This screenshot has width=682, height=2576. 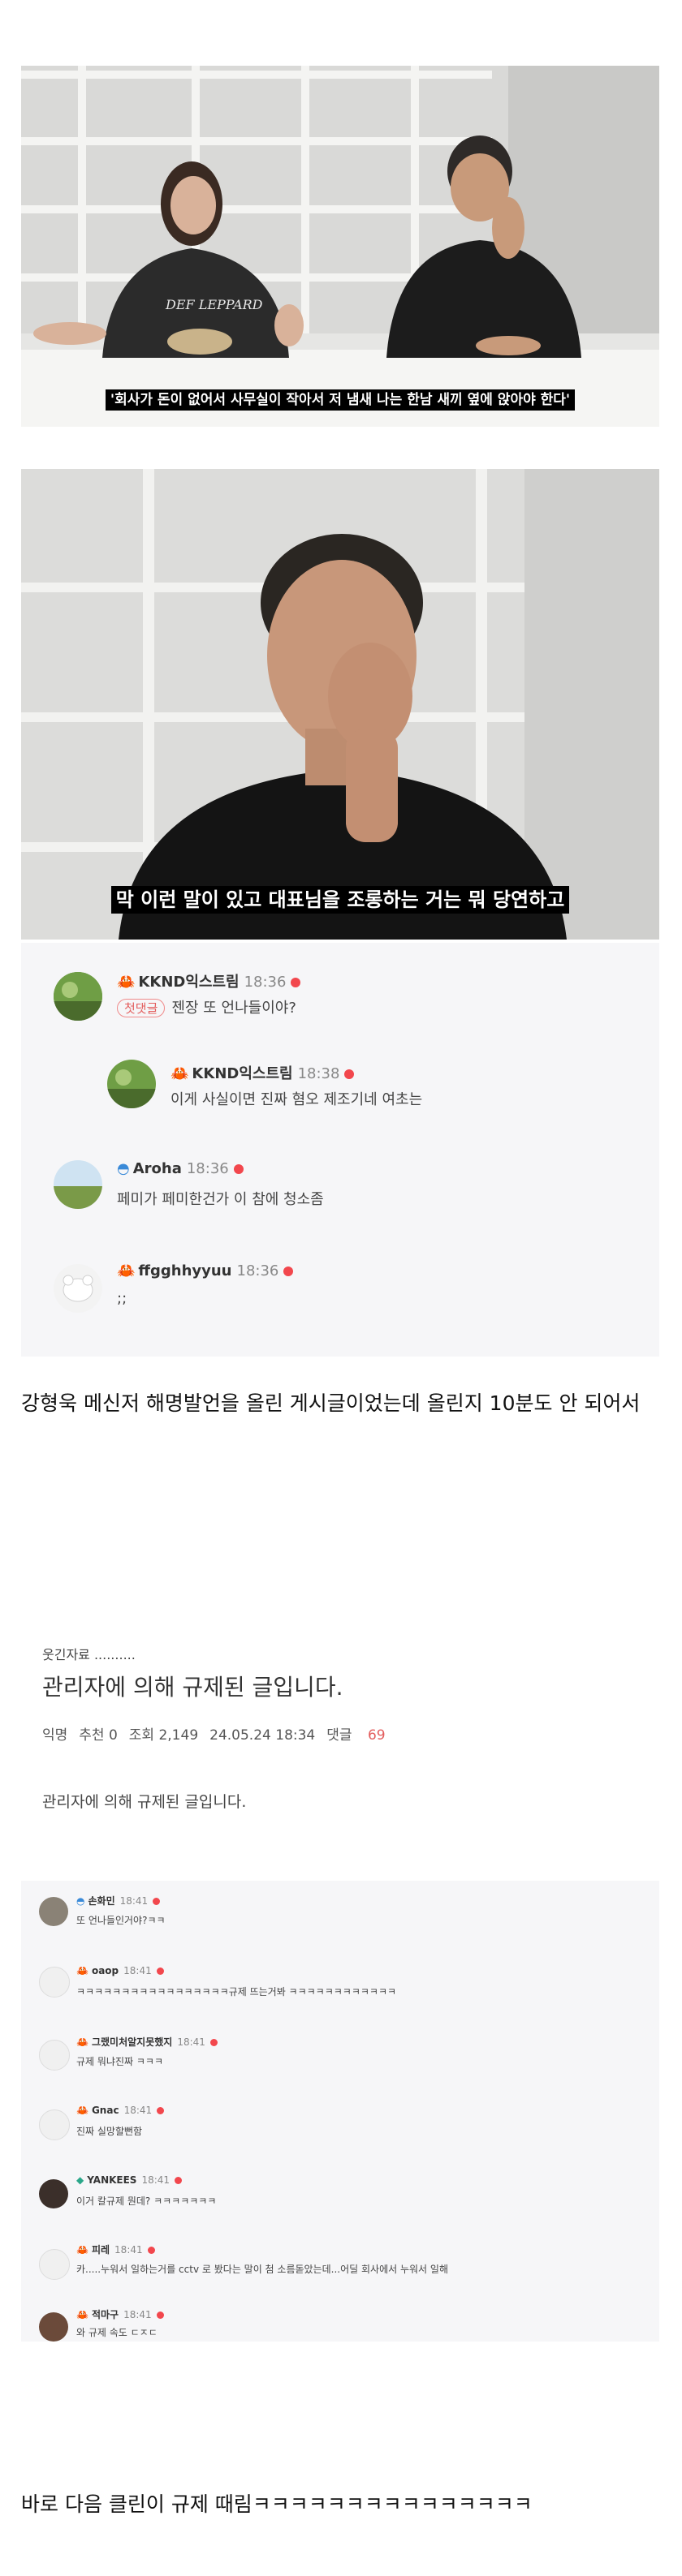 I want to click on post-meta: 익명 추천 0 조회 2,149 24.05.24 18:34 댓글 69, so click(x=220, y=1733).